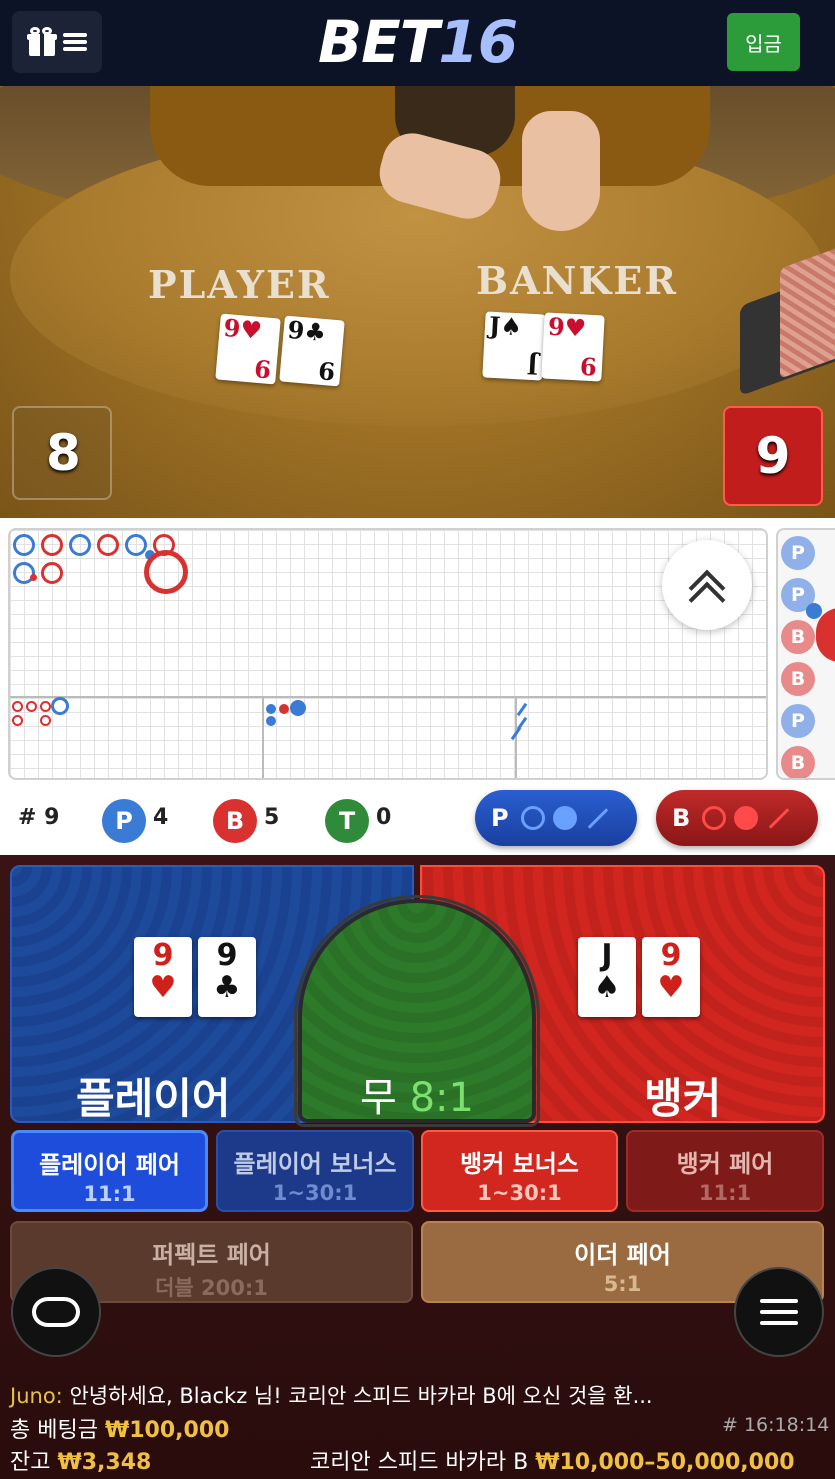  I want to click on banker-count: 5, so click(272, 817).